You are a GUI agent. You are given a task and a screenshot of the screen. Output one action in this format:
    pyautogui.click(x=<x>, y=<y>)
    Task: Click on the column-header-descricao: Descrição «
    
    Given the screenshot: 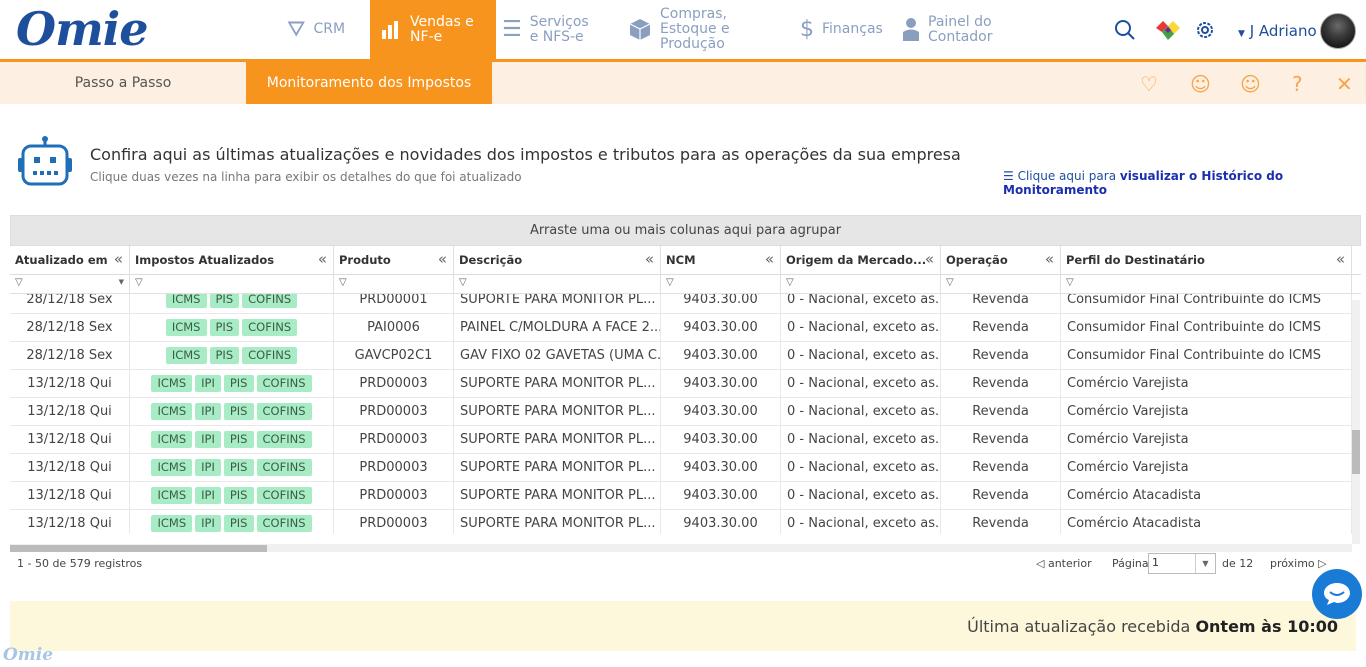 What is the action you would take?
    pyautogui.click(x=557, y=260)
    